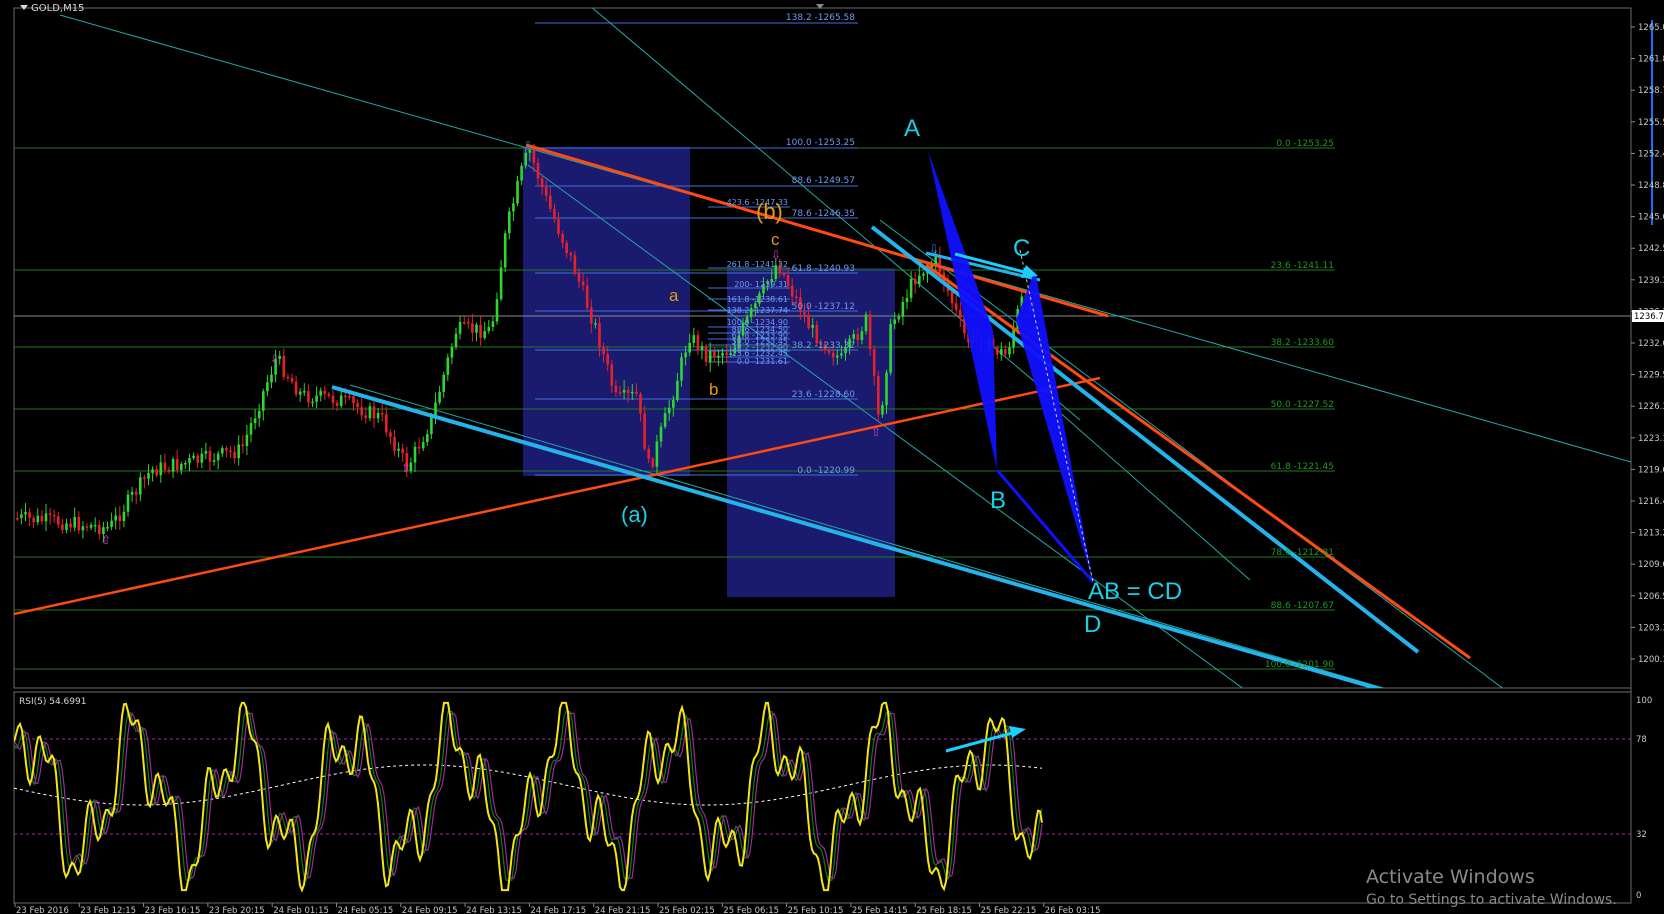  What do you see at coordinates (24, 7) in the screenshot?
I see `chevron-down-icon` at bounding box center [24, 7].